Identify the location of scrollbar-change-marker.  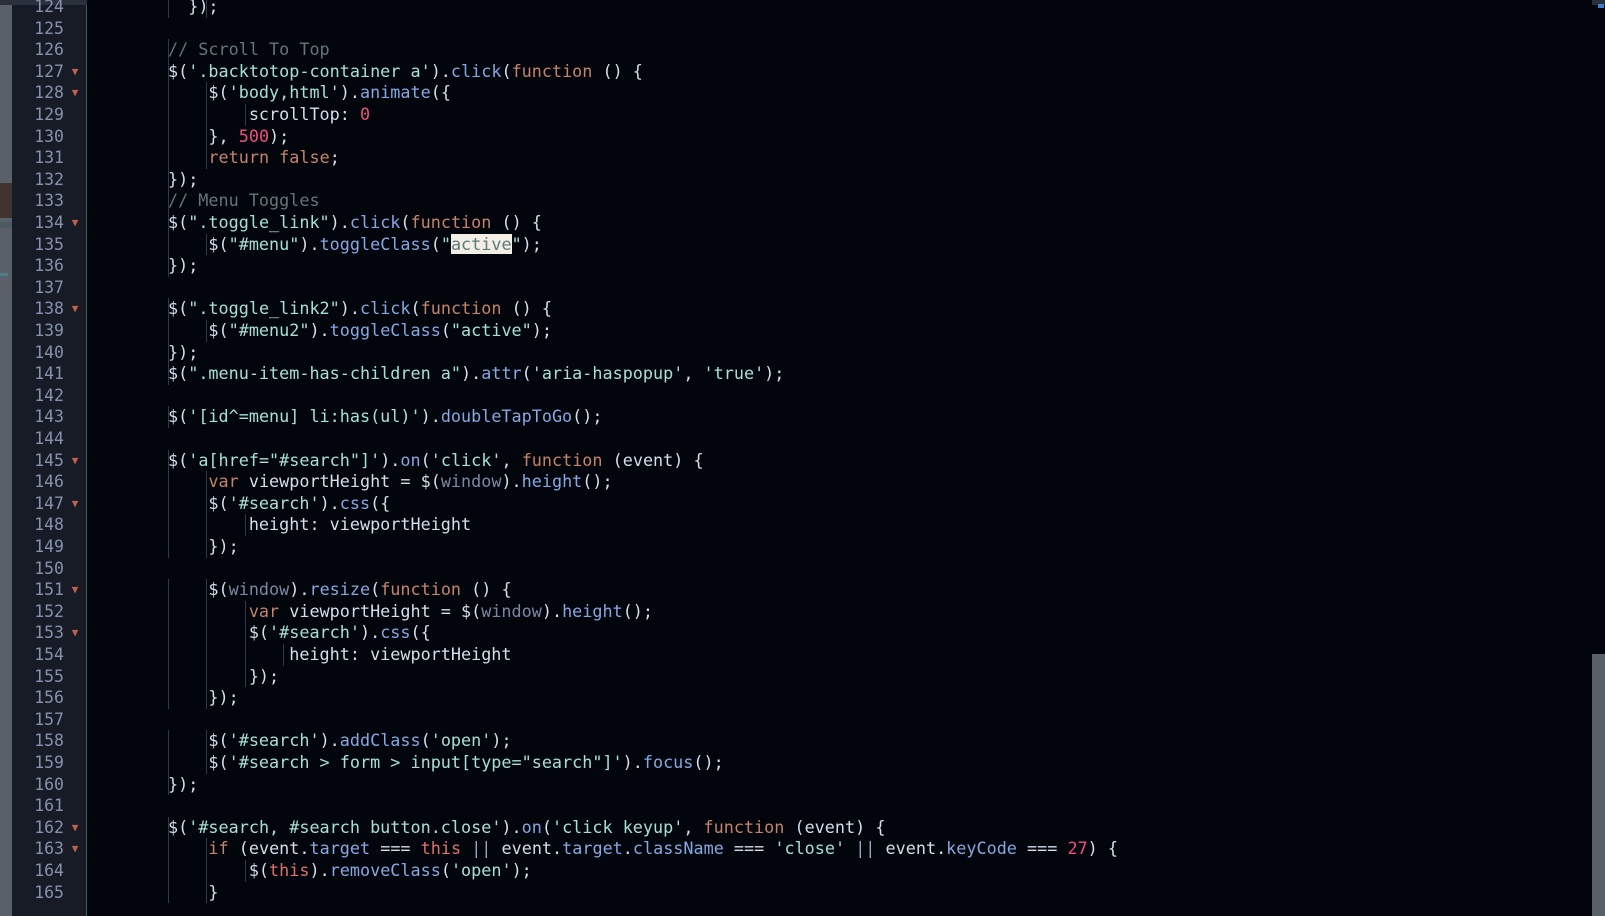
(1601, 6).